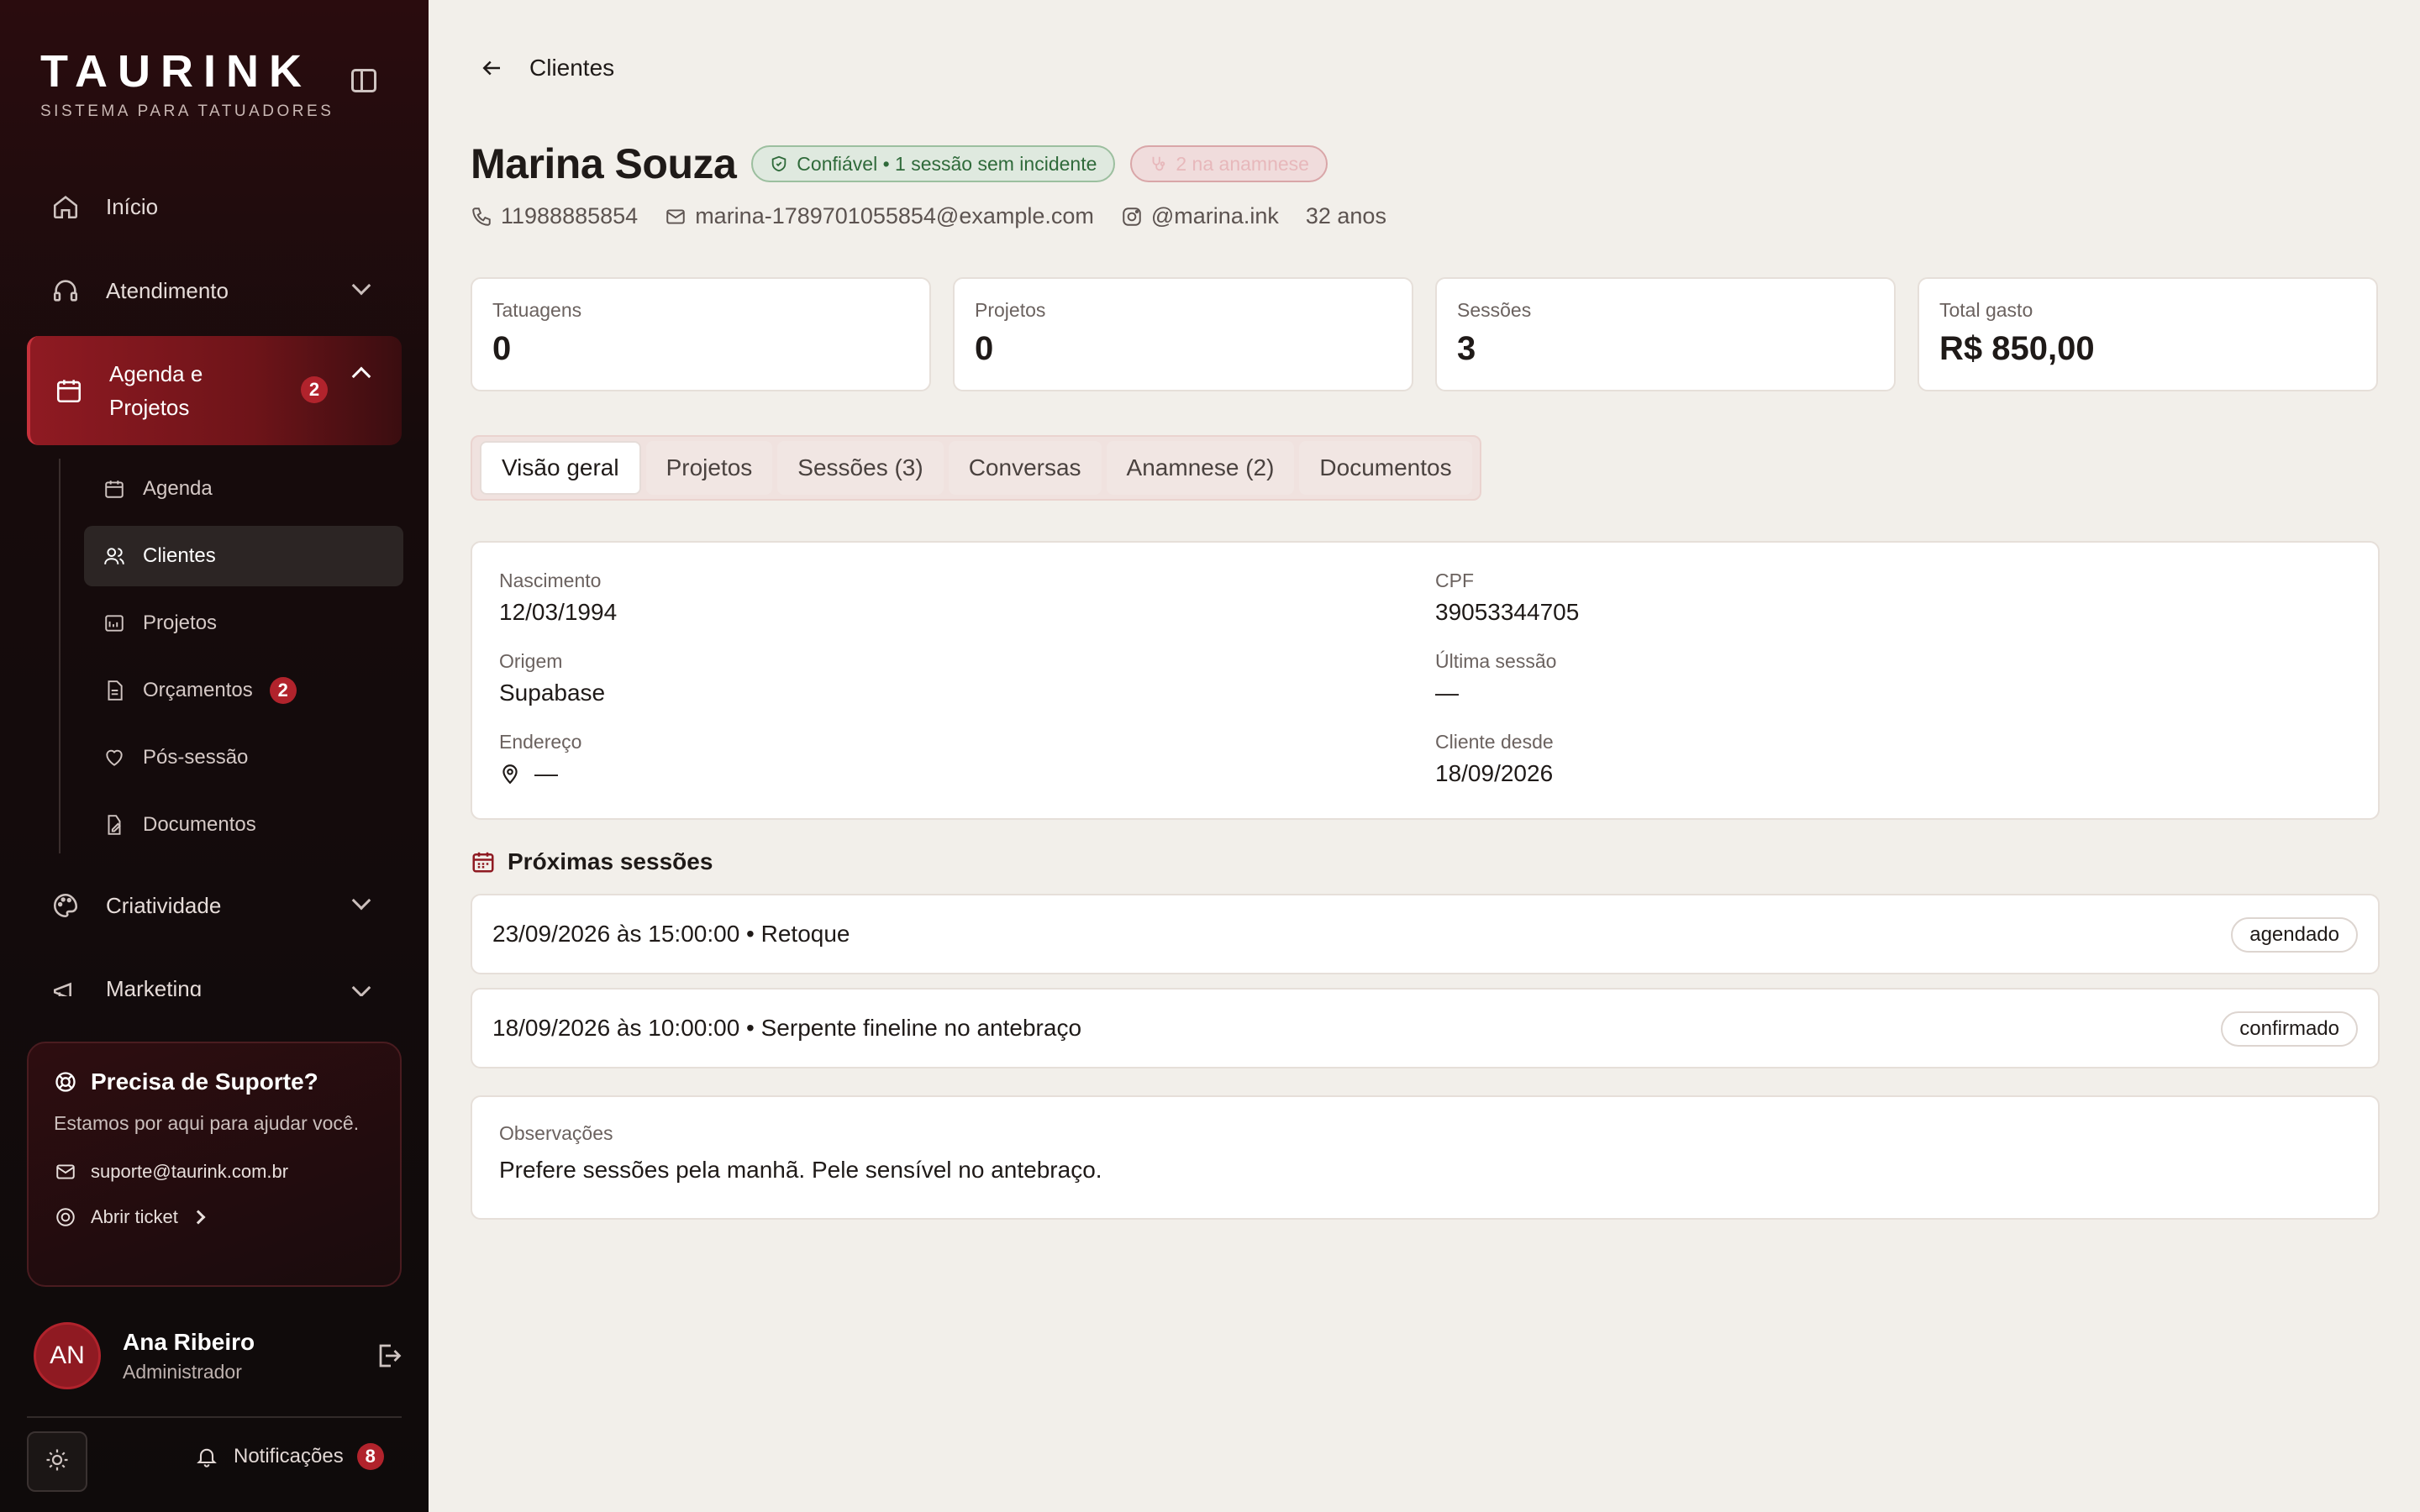  I want to click on instagram-icon, so click(1133, 216).